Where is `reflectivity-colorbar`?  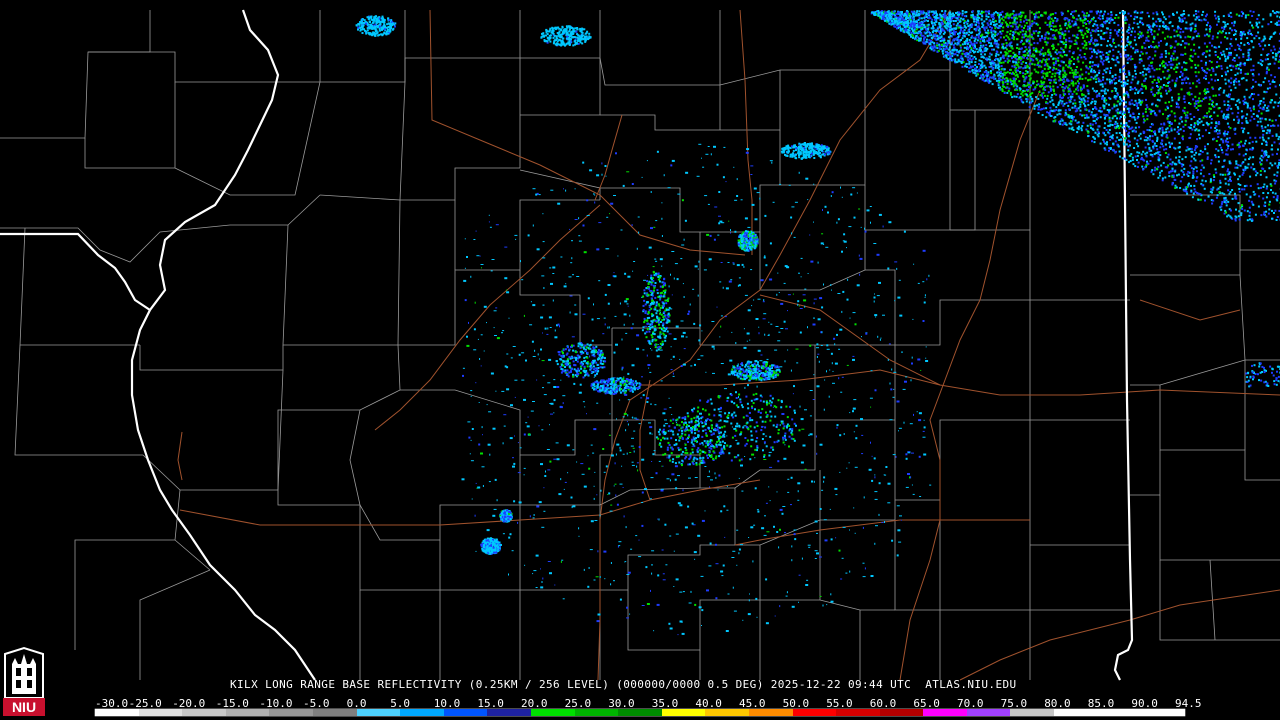 reflectivity-colorbar is located at coordinates (640, 712).